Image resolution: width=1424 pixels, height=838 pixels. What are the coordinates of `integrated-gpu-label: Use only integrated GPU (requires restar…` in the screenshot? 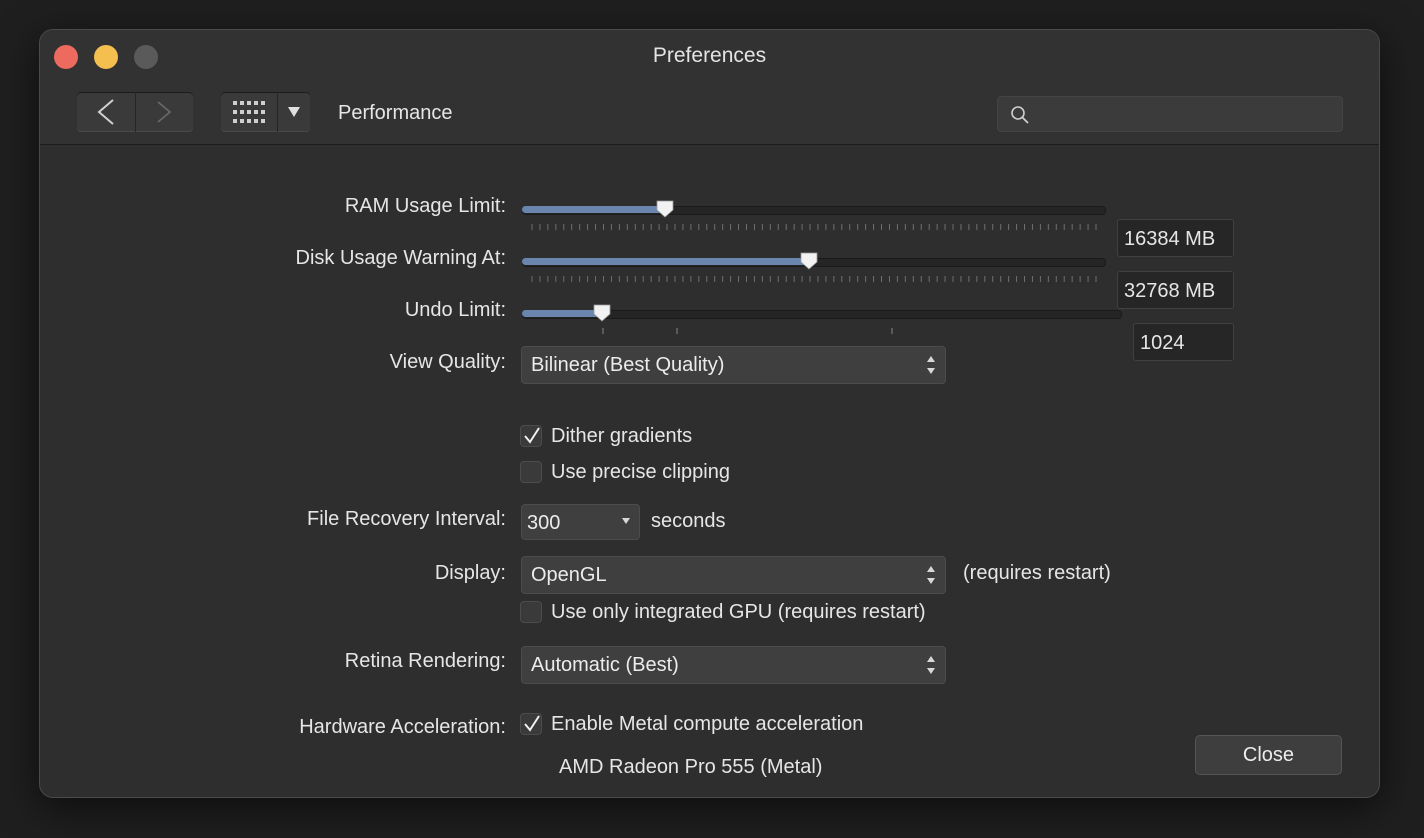 It's located at (738, 612).